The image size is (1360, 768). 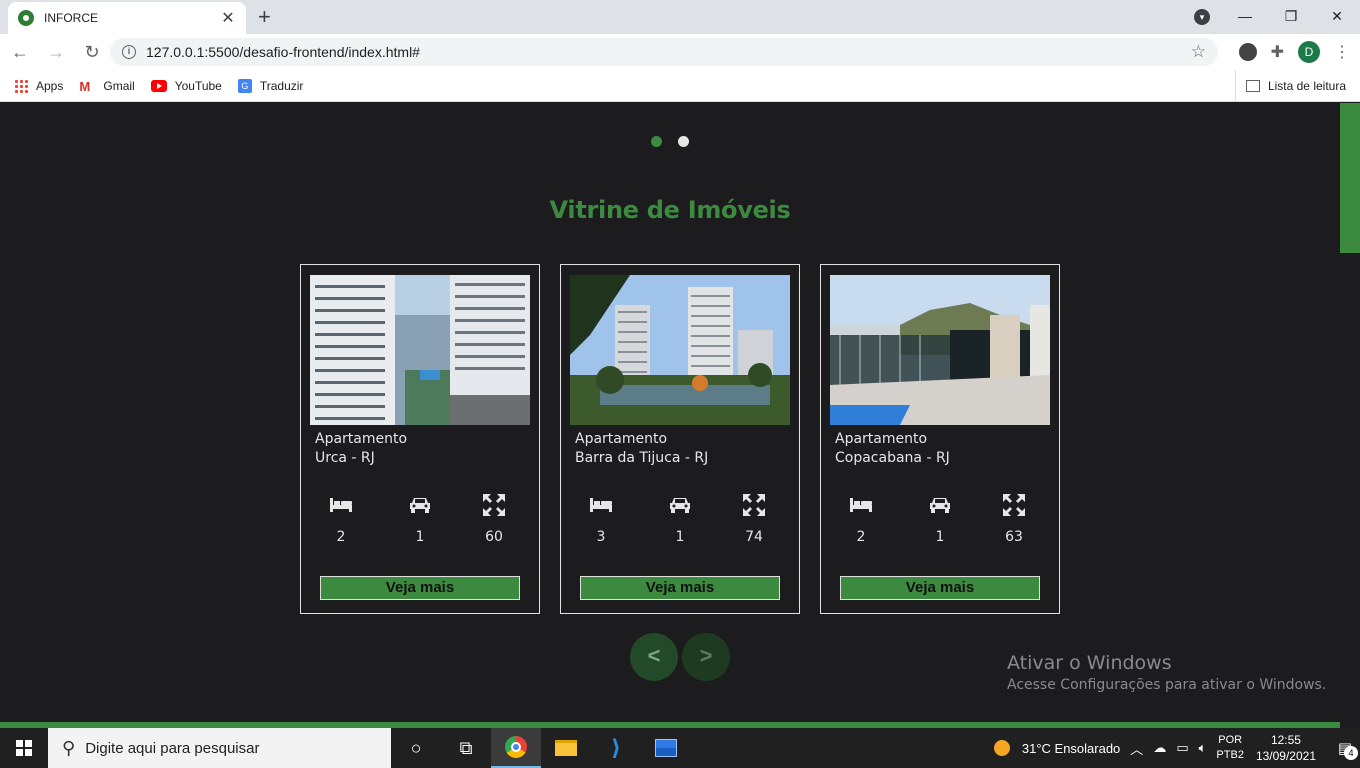 What do you see at coordinates (1230, 740) in the screenshot?
I see `language-code: POR` at bounding box center [1230, 740].